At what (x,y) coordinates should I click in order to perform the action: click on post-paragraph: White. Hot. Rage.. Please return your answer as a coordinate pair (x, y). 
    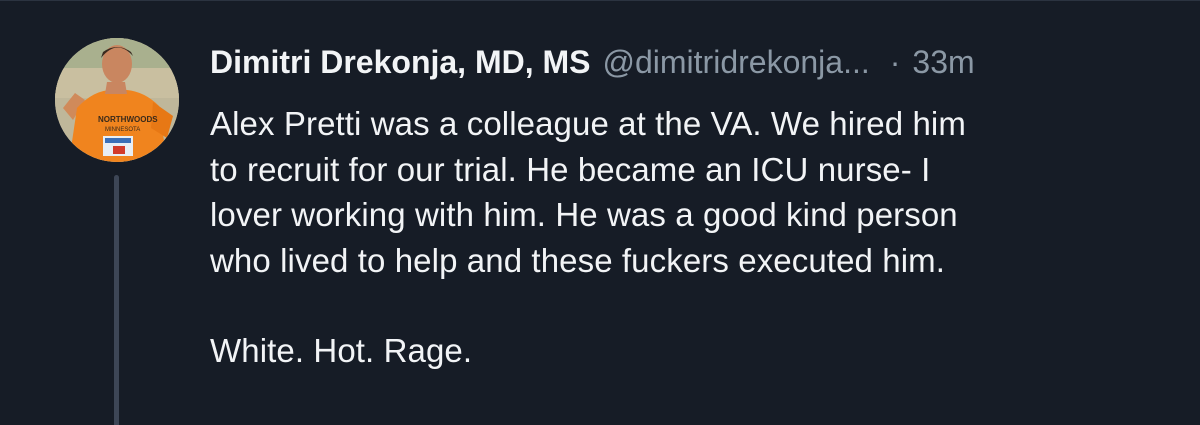
    Looking at the image, I should click on (341, 350).